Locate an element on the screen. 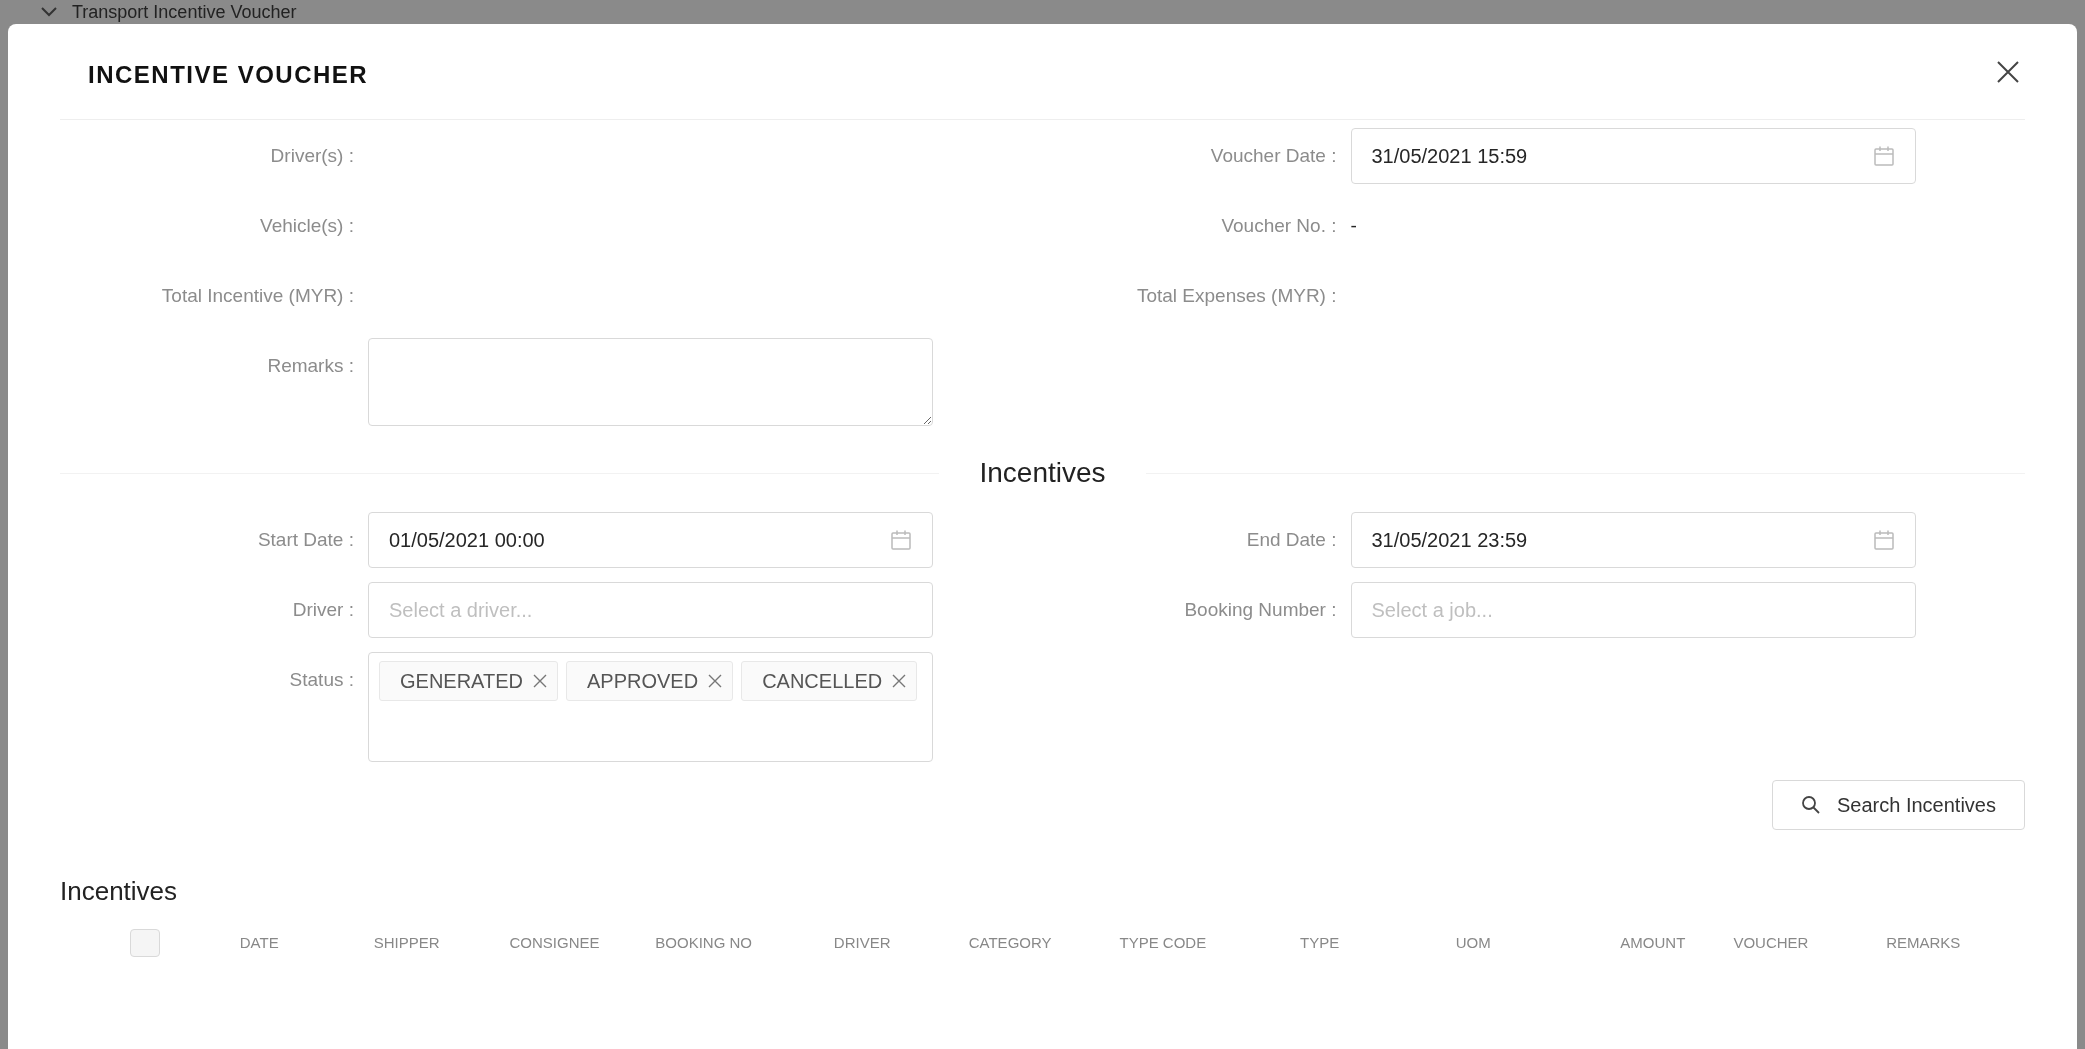  field-label: Total Expenses (MYR) : is located at coordinates (1236, 296).